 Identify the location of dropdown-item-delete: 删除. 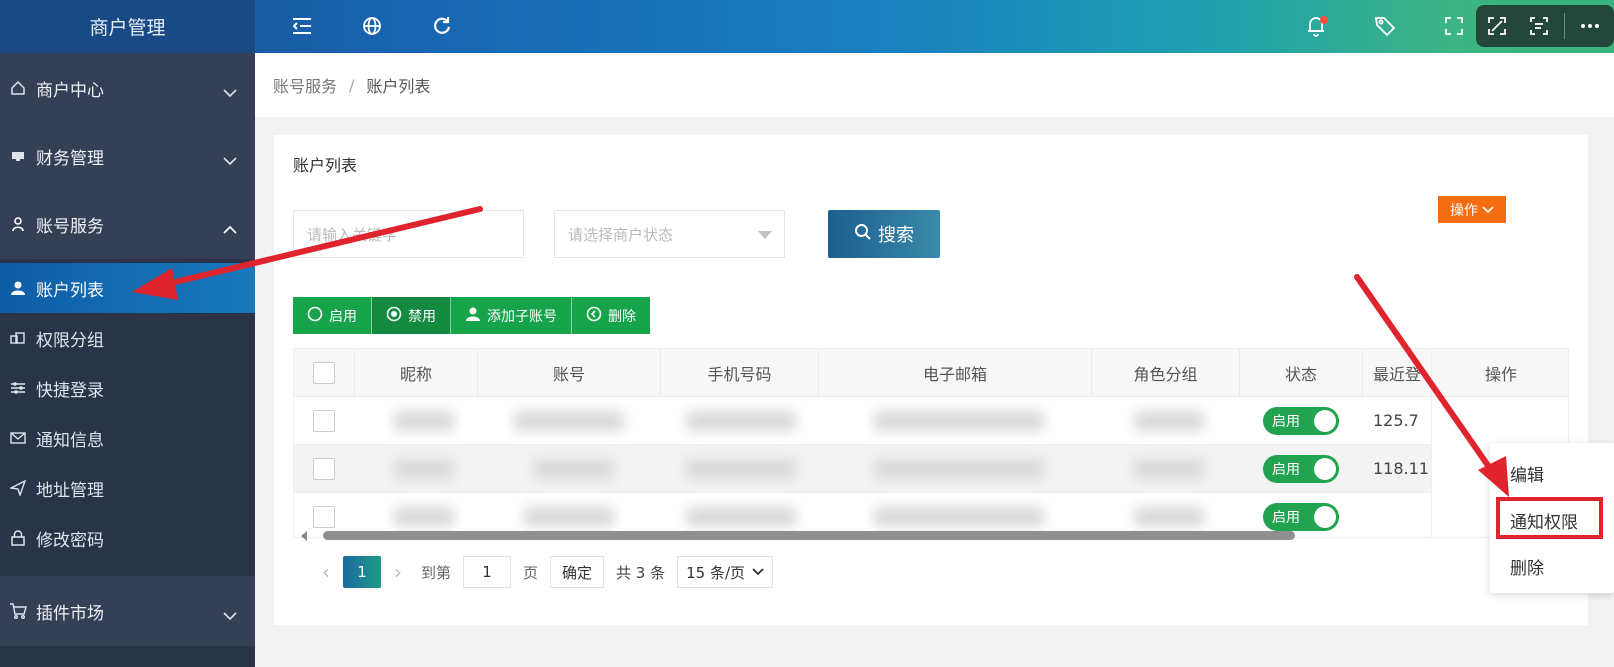
(1552, 566).